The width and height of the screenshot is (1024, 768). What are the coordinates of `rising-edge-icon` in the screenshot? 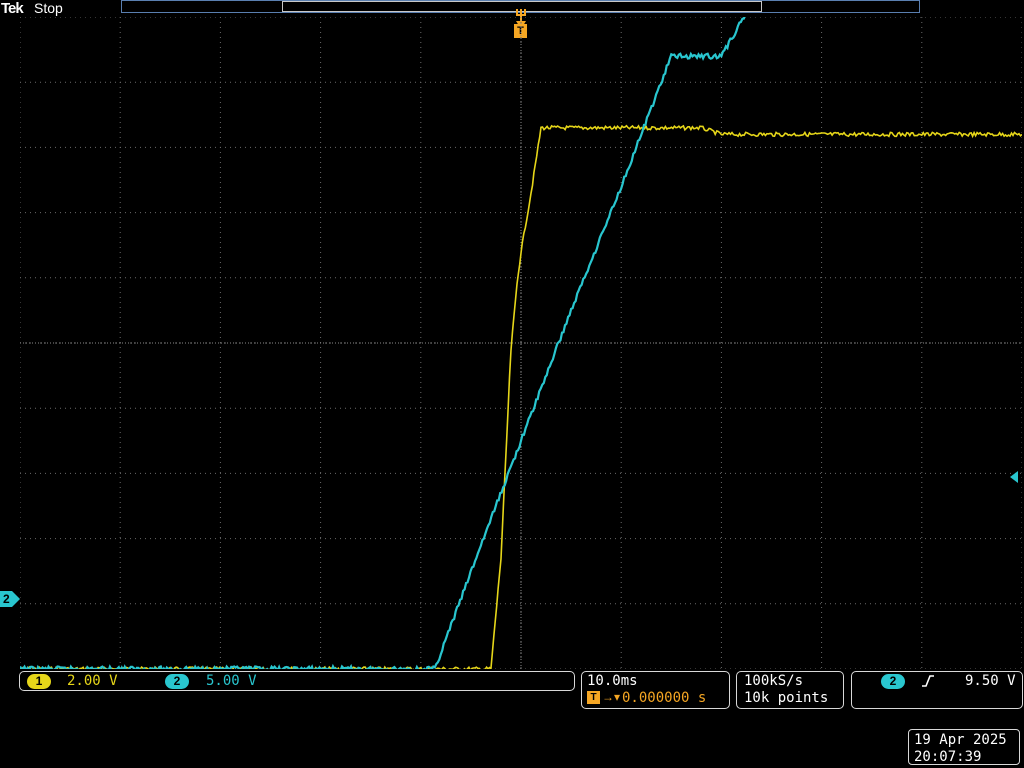 It's located at (928, 681).